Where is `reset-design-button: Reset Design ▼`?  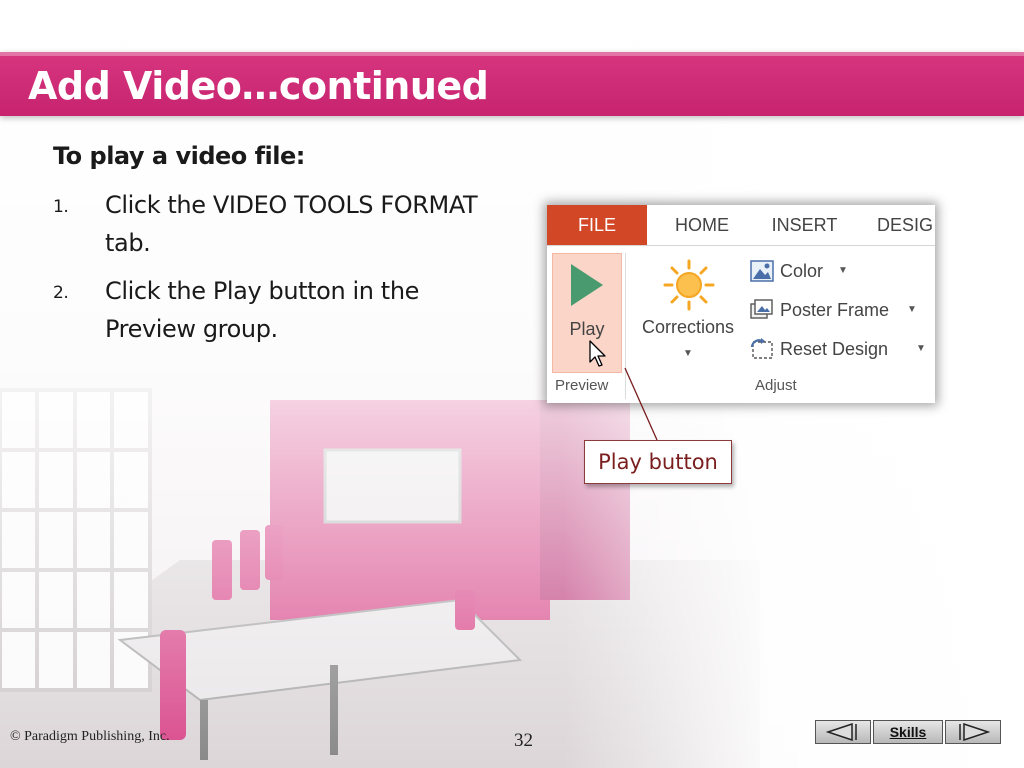
reset-design-button: Reset Design ▼ is located at coordinates (840, 349).